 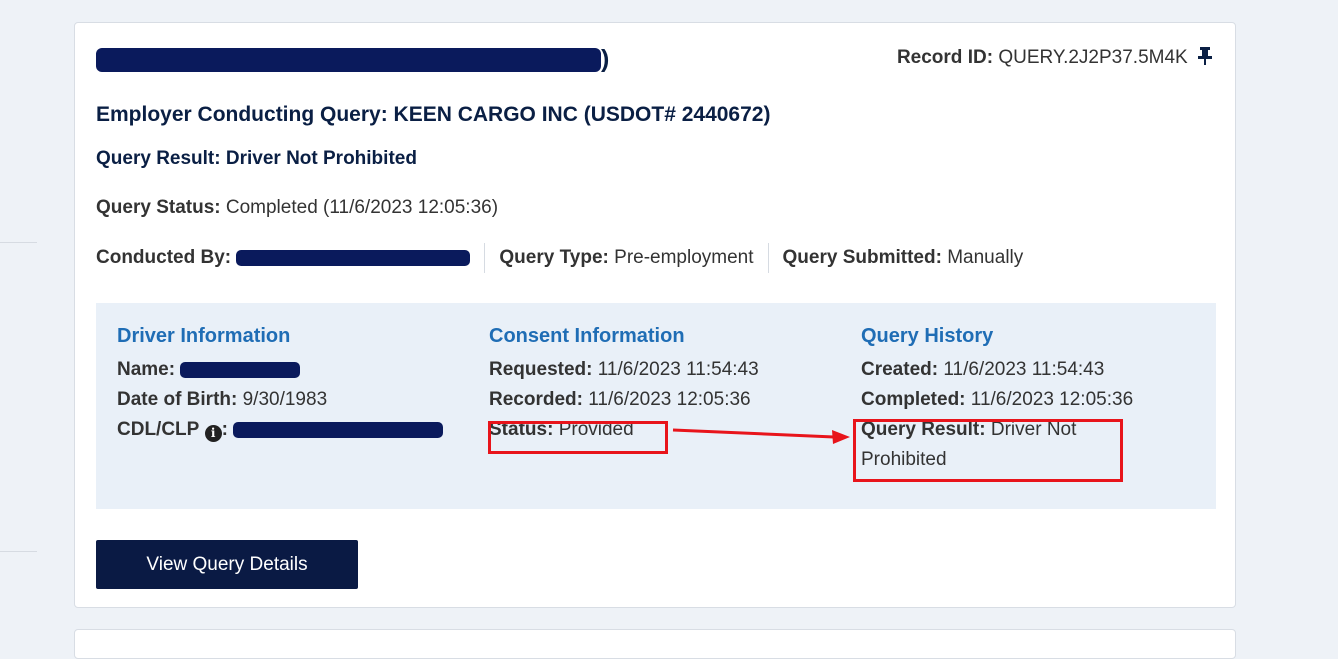 What do you see at coordinates (862, 257) in the screenshot?
I see `query-submitted-label: Query Submitted:` at bounding box center [862, 257].